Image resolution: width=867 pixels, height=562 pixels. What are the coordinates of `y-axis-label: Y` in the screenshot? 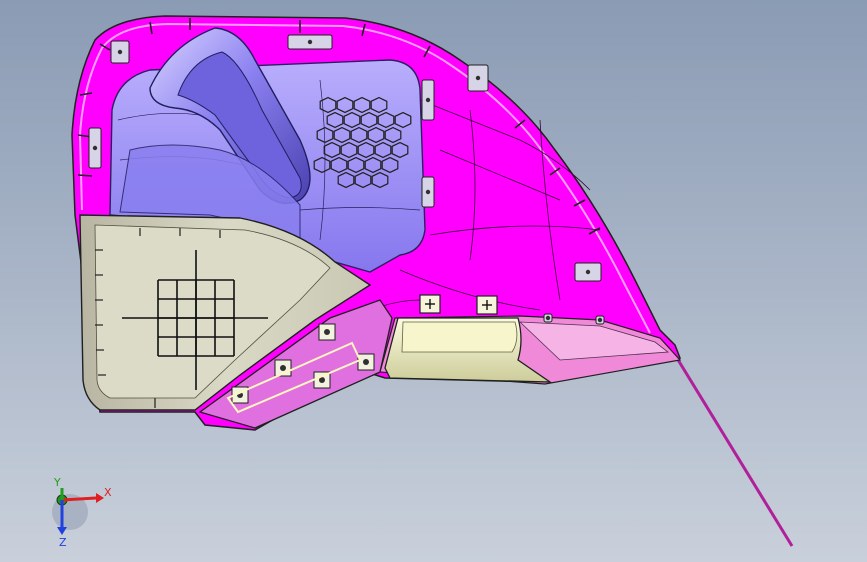 It's located at (57, 482).